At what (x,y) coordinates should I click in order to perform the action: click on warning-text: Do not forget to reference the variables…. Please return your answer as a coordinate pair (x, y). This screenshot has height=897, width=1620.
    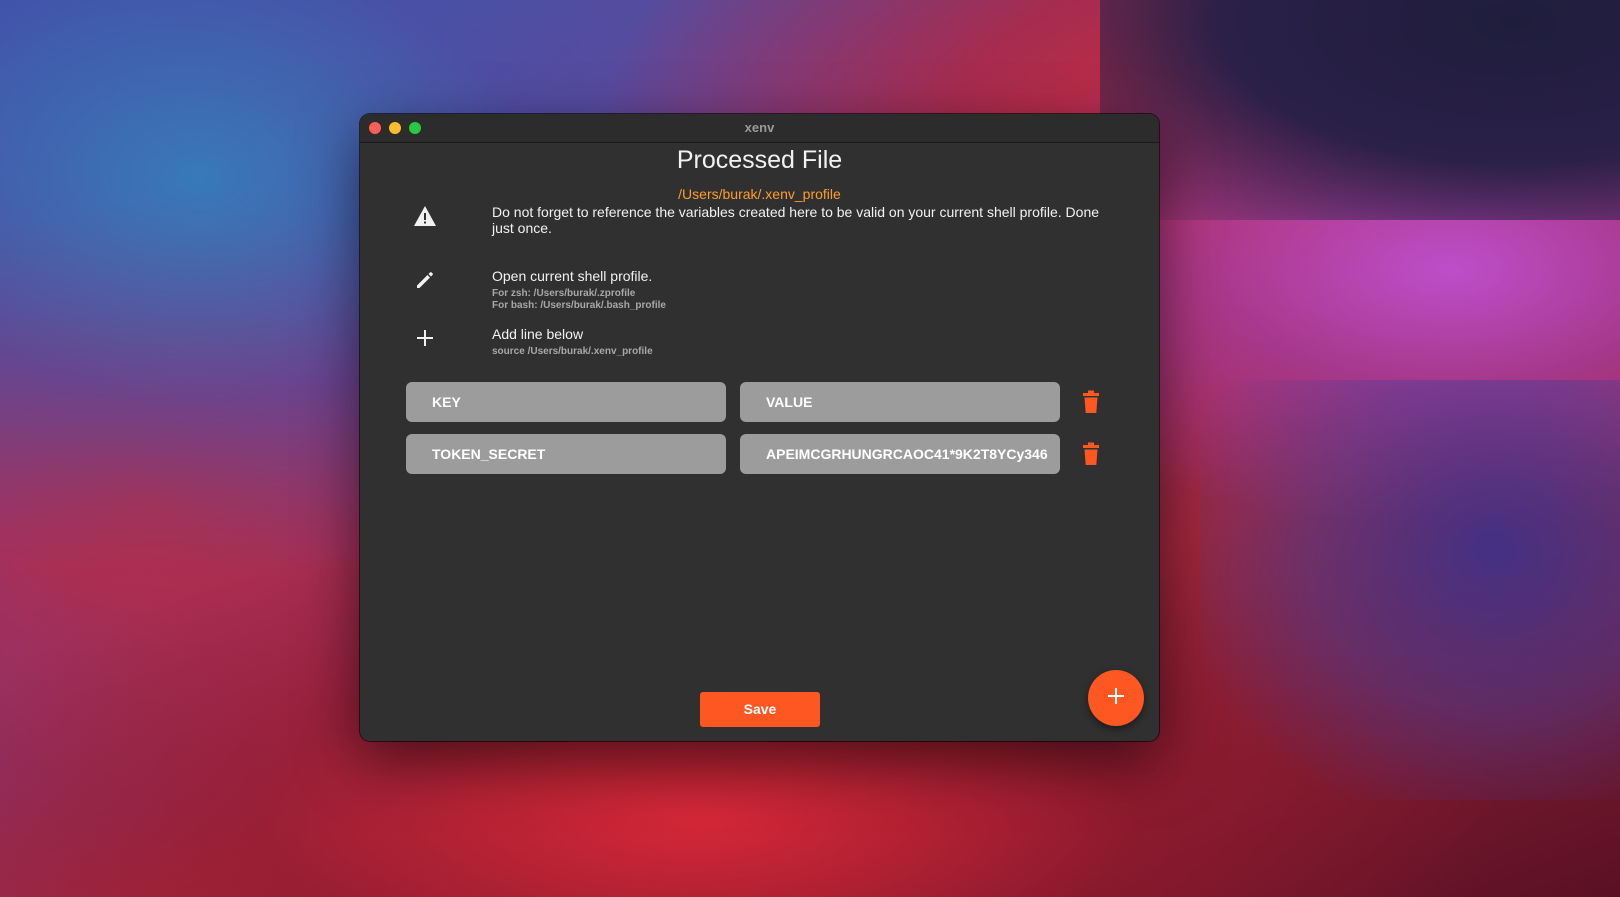
    Looking at the image, I should click on (796, 220).